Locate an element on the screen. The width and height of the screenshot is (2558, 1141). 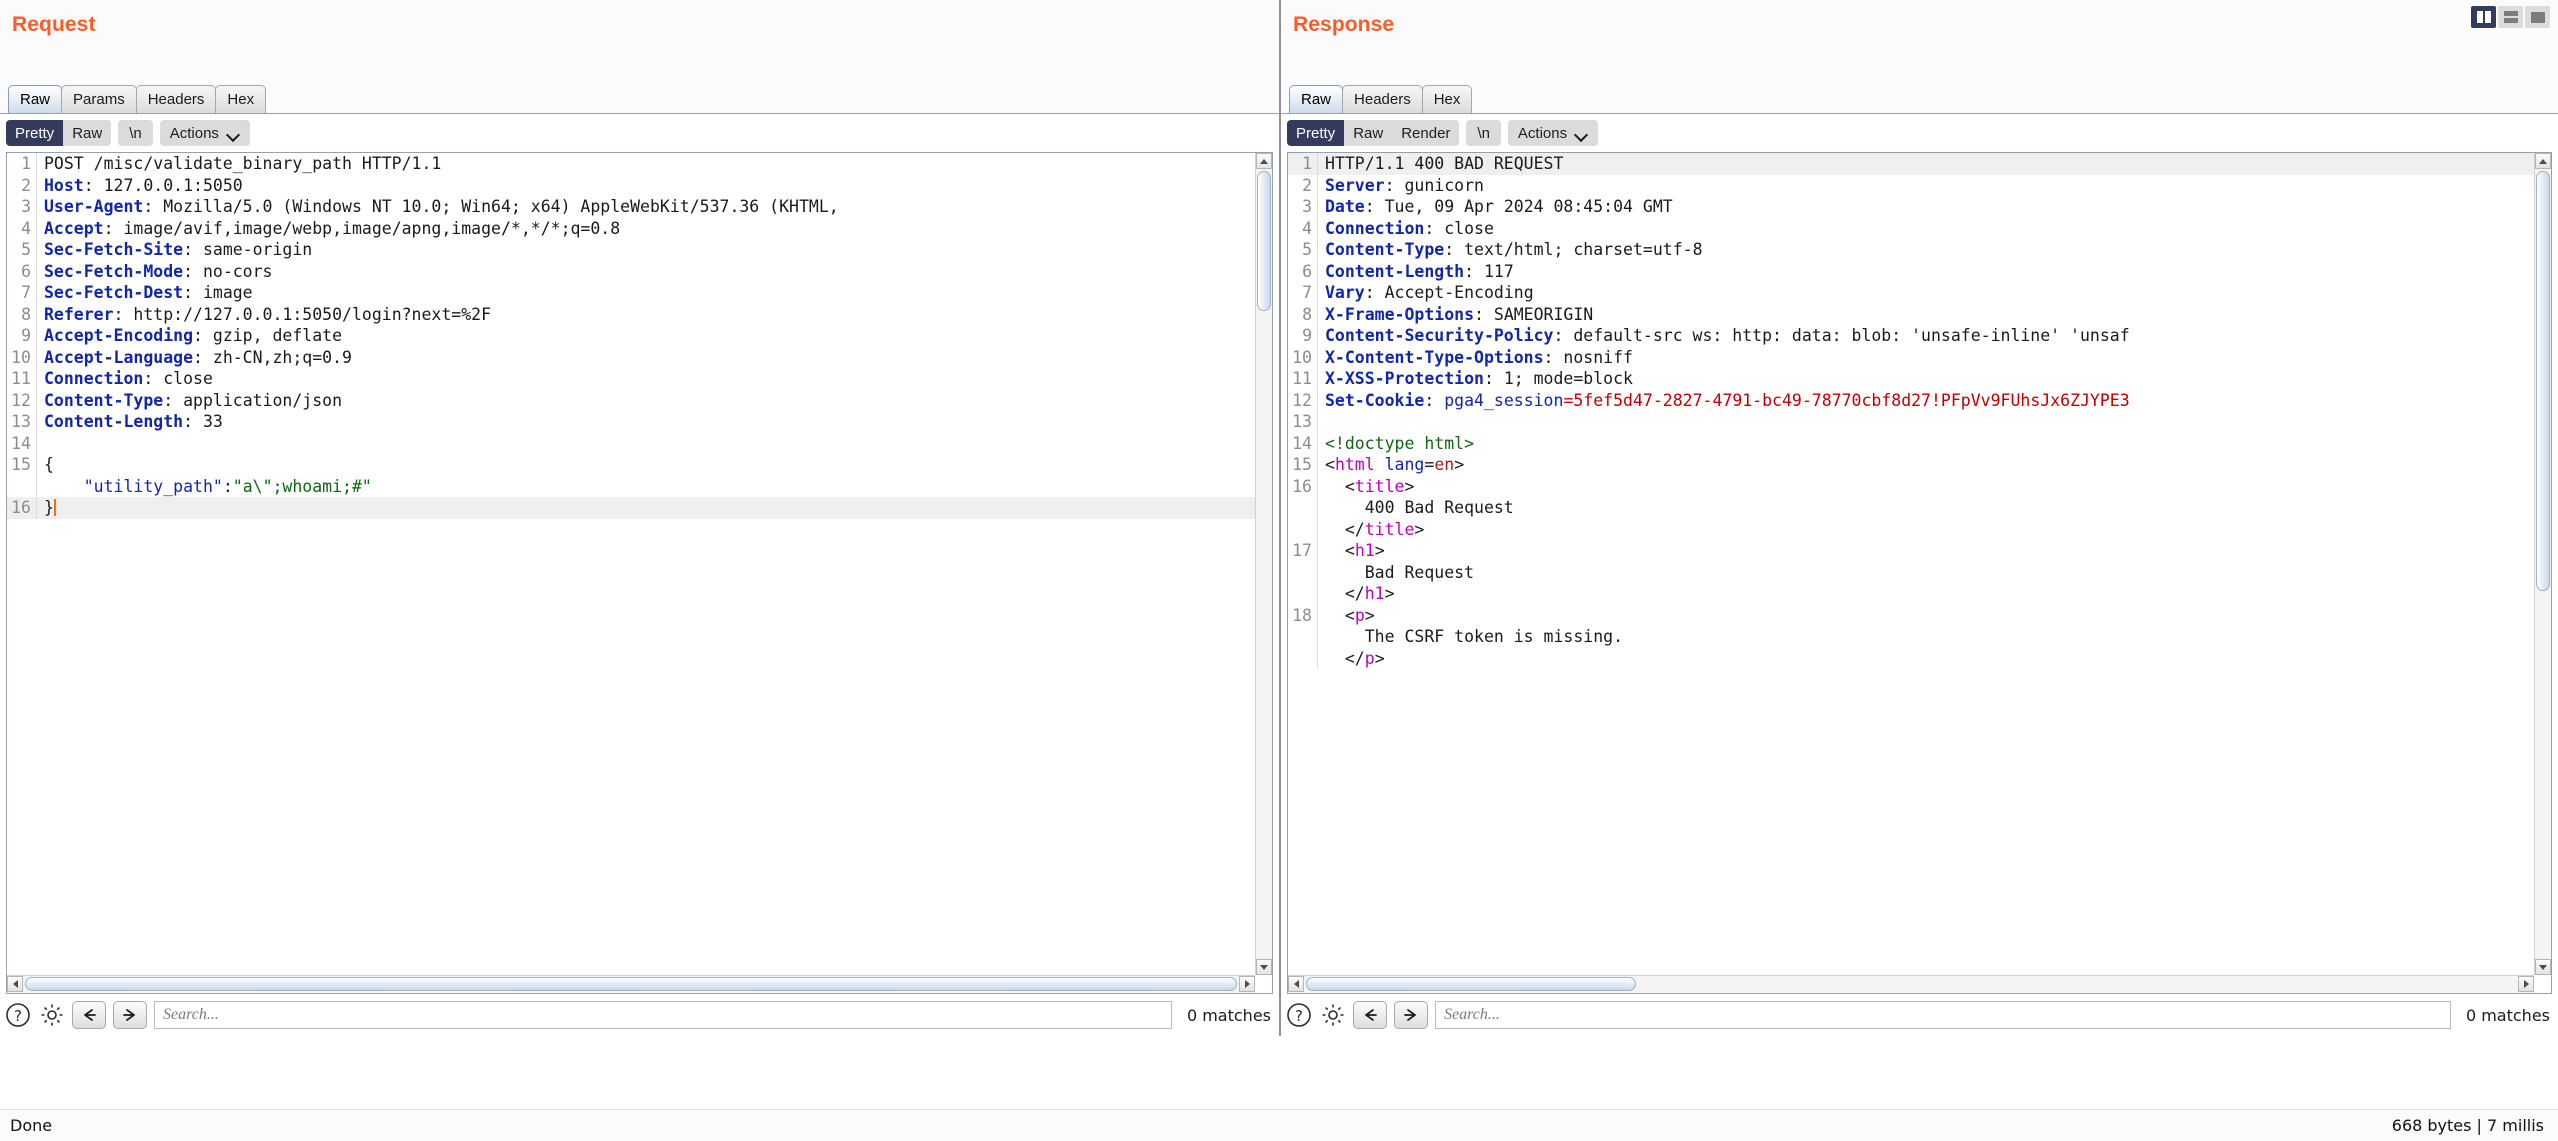
response-vscroll-thumb is located at coordinates (2543, 381).